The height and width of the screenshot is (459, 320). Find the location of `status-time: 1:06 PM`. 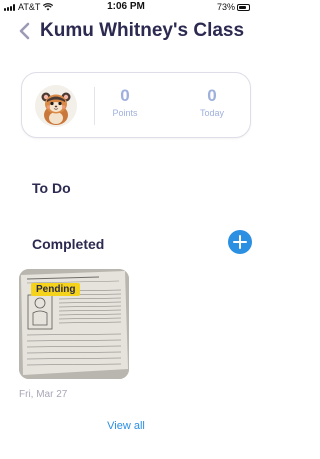

status-time: 1:06 PM is located at coordinates (126, 6).